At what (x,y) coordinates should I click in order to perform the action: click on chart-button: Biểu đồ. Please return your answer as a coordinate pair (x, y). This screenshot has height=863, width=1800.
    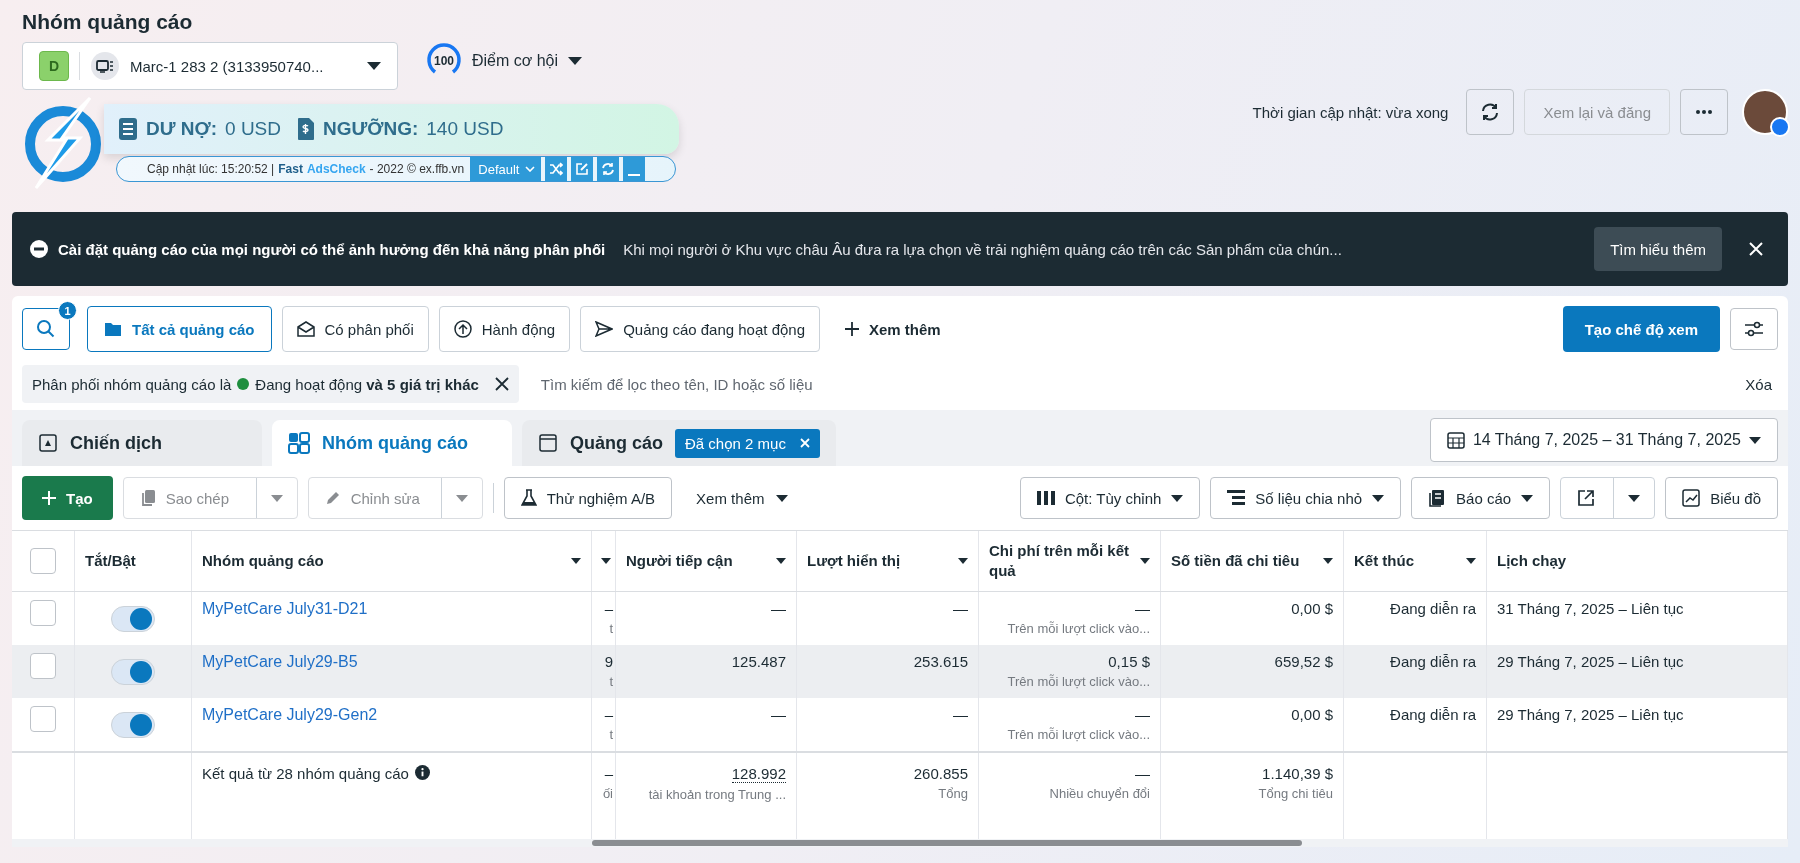
    Looking at the image, I should click on (1721, 498).